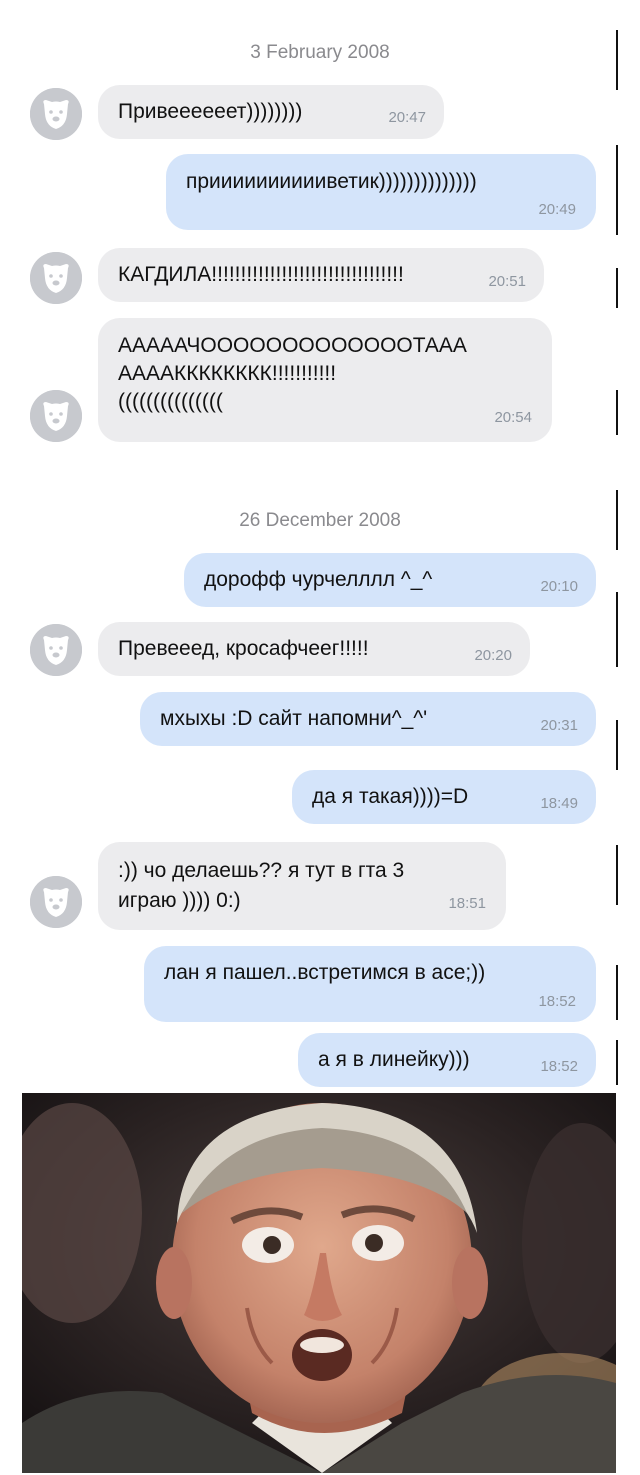 This screenshot has height=1475, width=640. I want to click on message-line: (((((((((((((((, so click(170, 401).